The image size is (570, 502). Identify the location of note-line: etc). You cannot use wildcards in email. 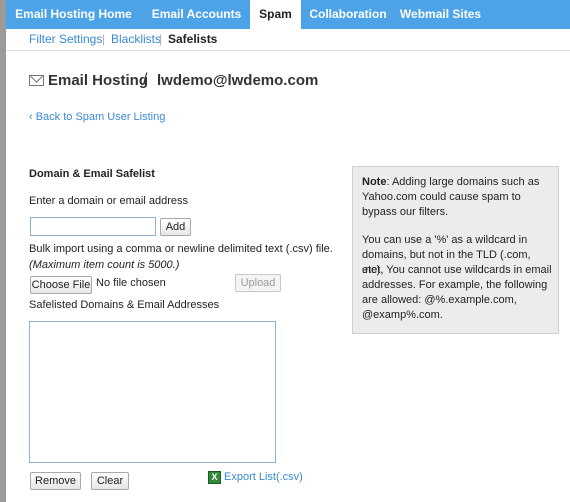
(457, 270).